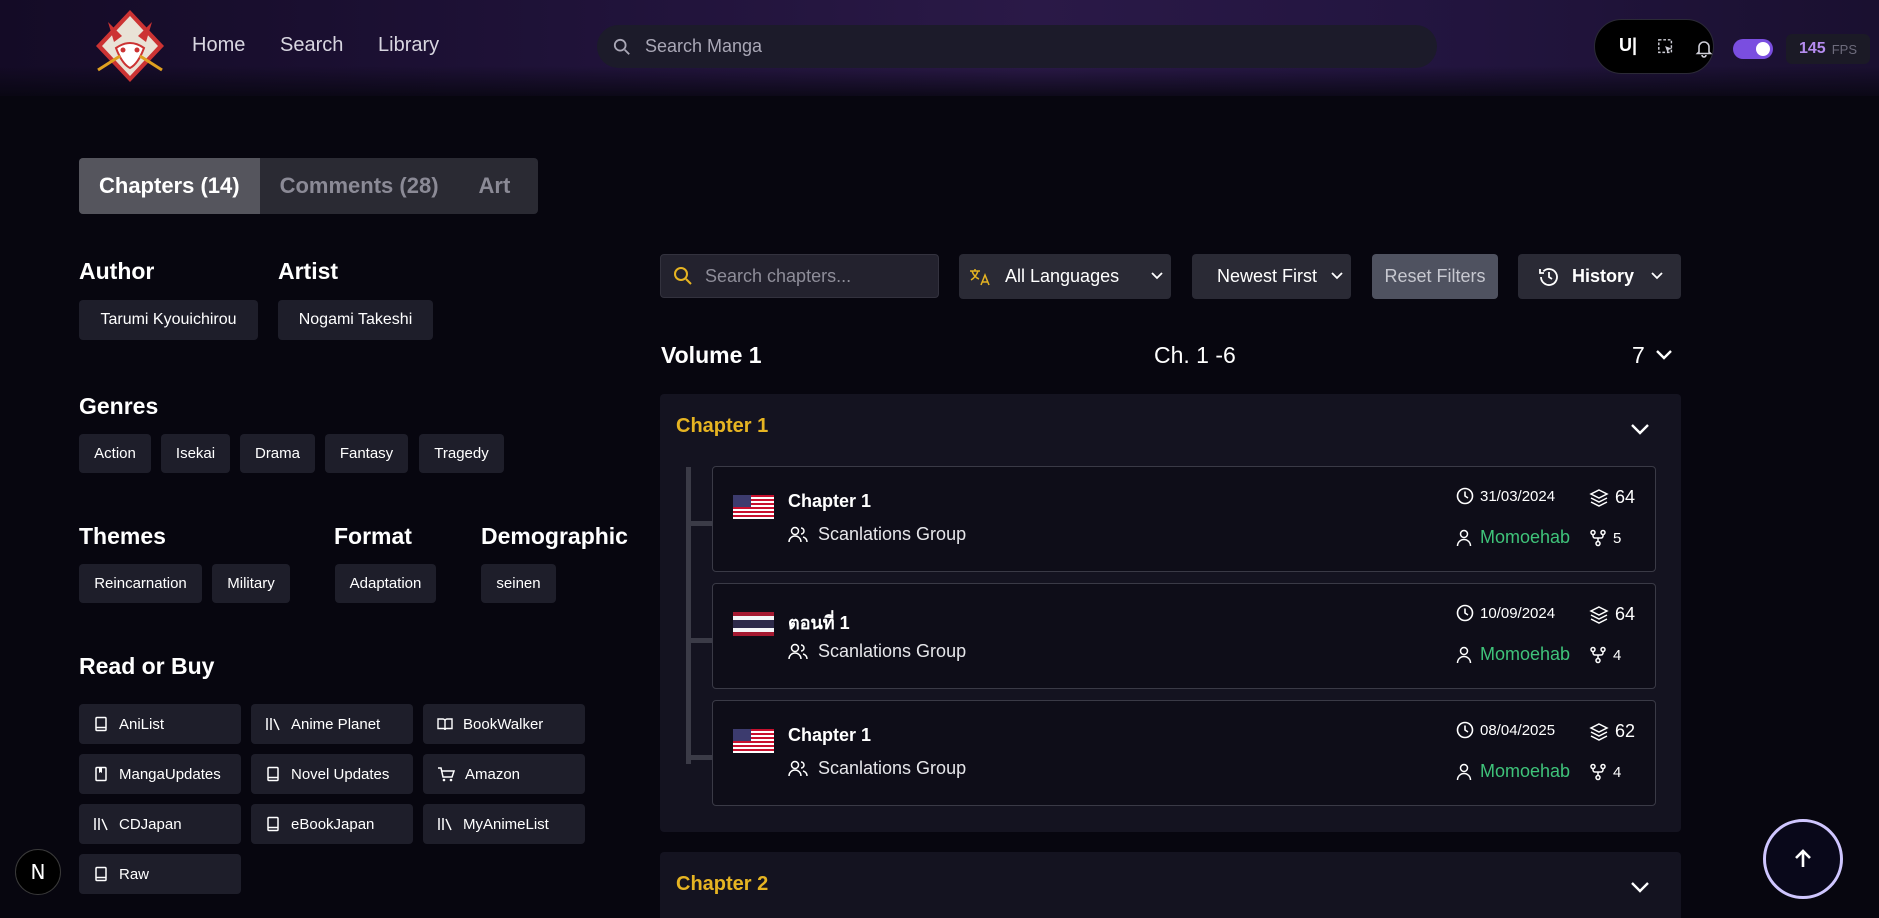  What do you see at coordinates (38, 872) in the screenshot?
I see `nextjs-badge: N` at bounding box center [38, 872].